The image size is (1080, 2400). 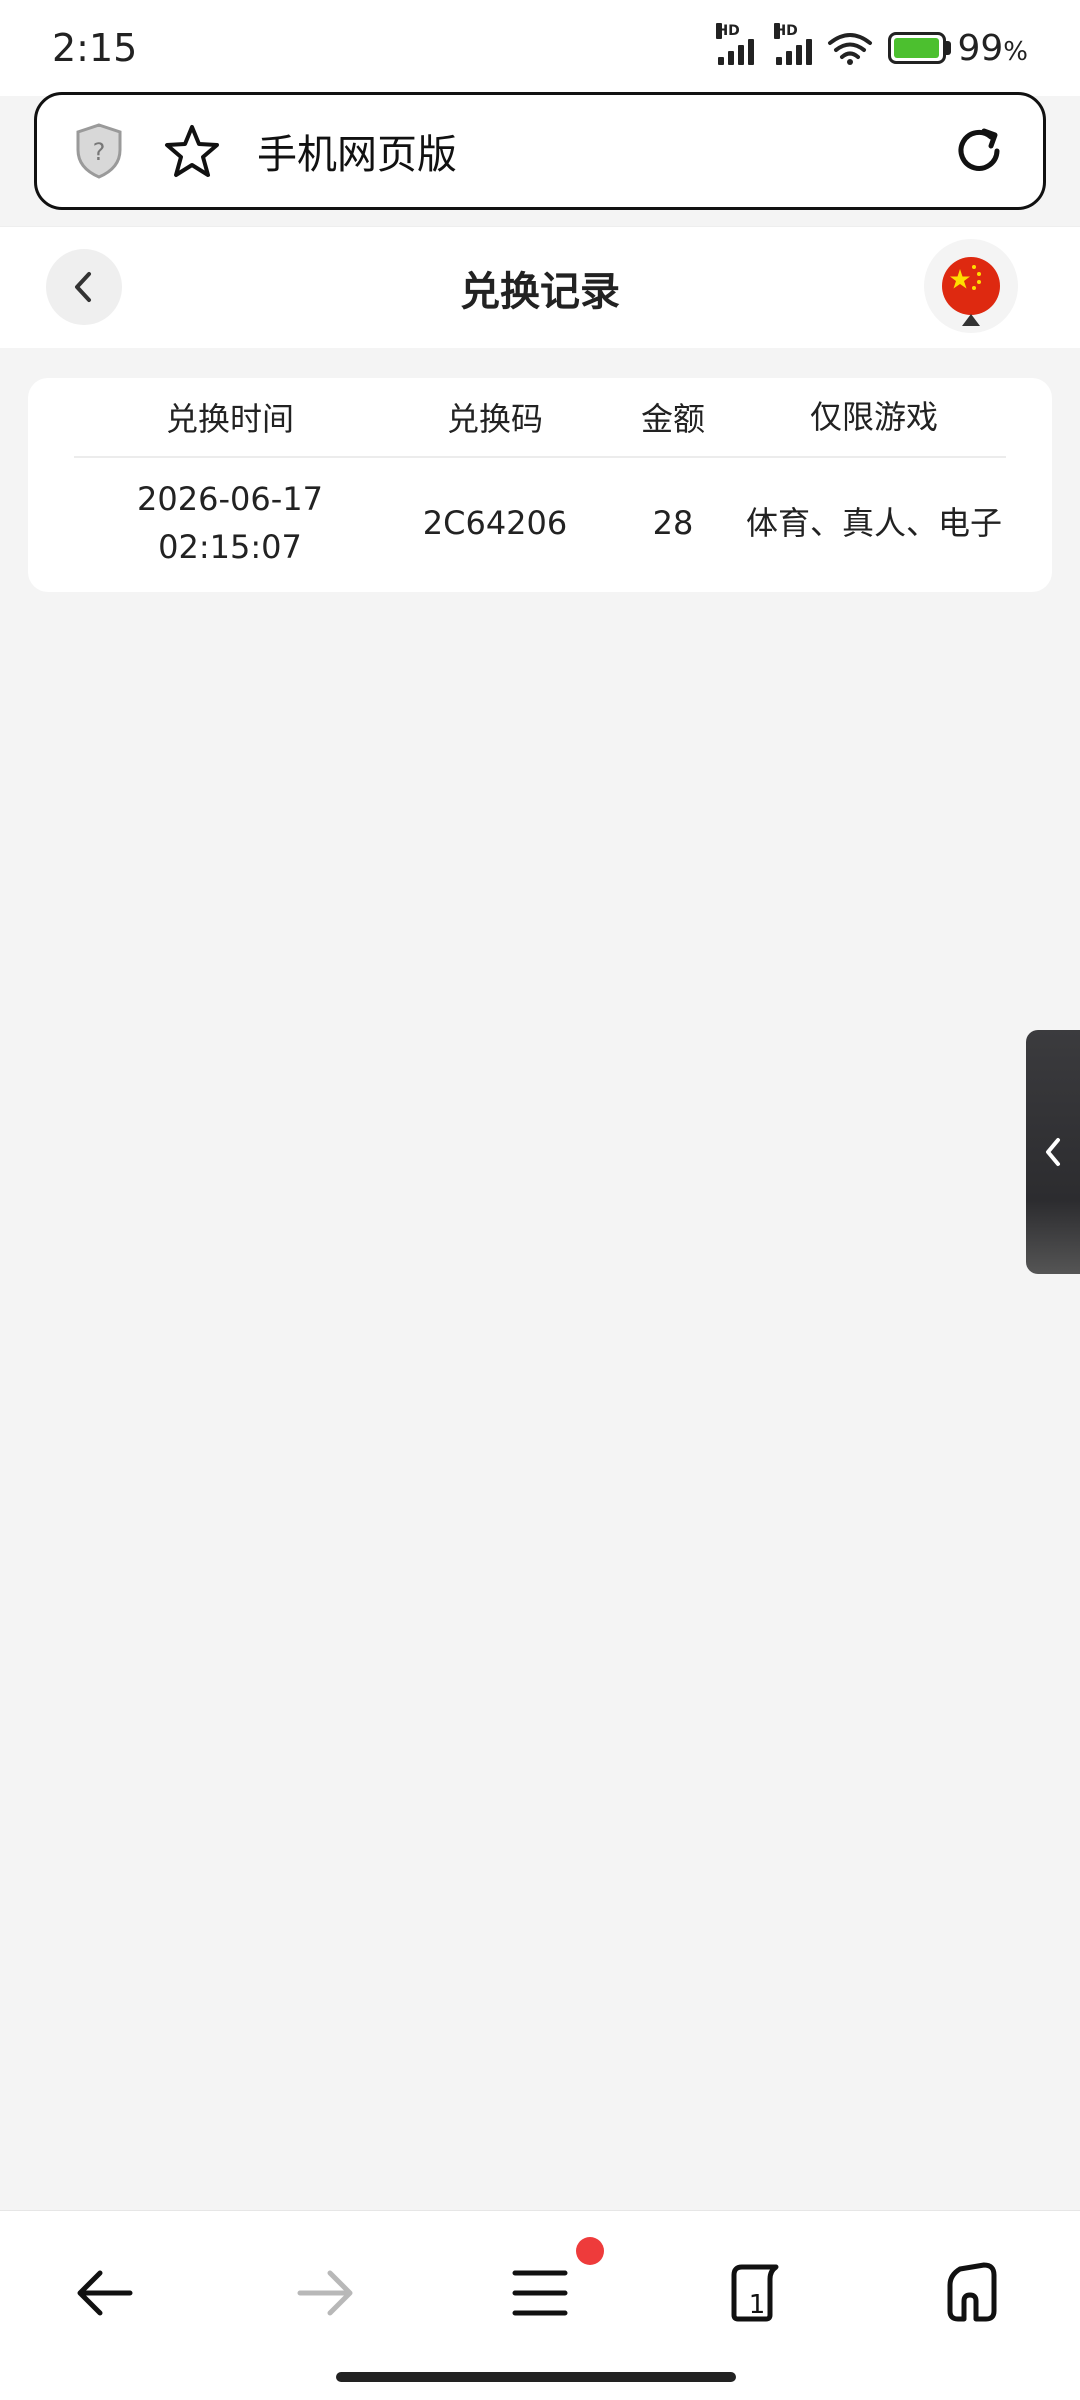 I want to click on reload-icon, so click(x=979, y=151).